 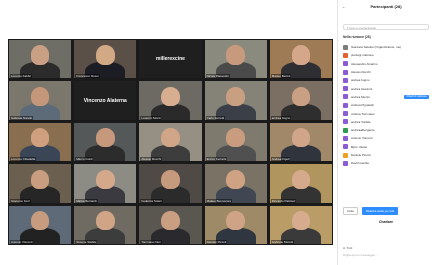 I want to click on video-tile: Alessio Rocchi, so click(x=170, y=142).